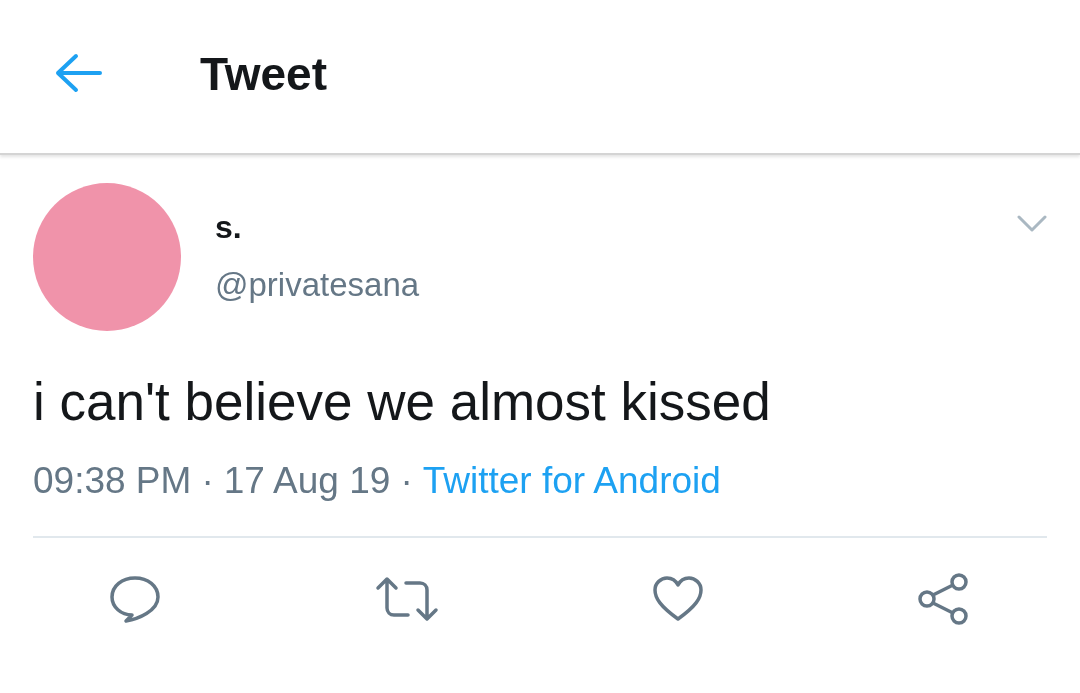  What do you see at coordinates (406, 599) in the screenshot?
I see `retweet-icon` at bounding box center [406, 599].